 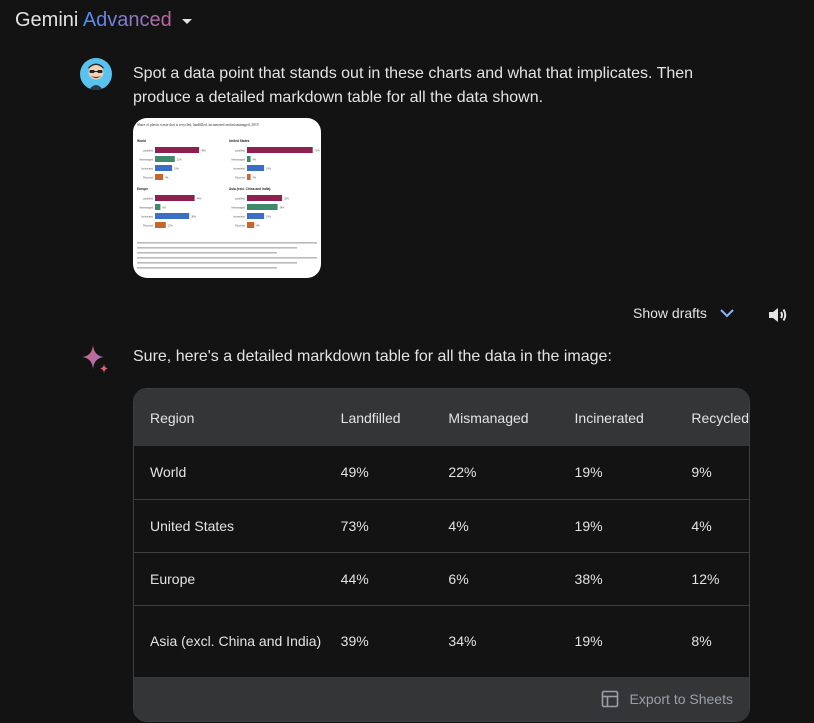 I want to click on thumb-bar-value: 22%, so click(x=180, y=160).